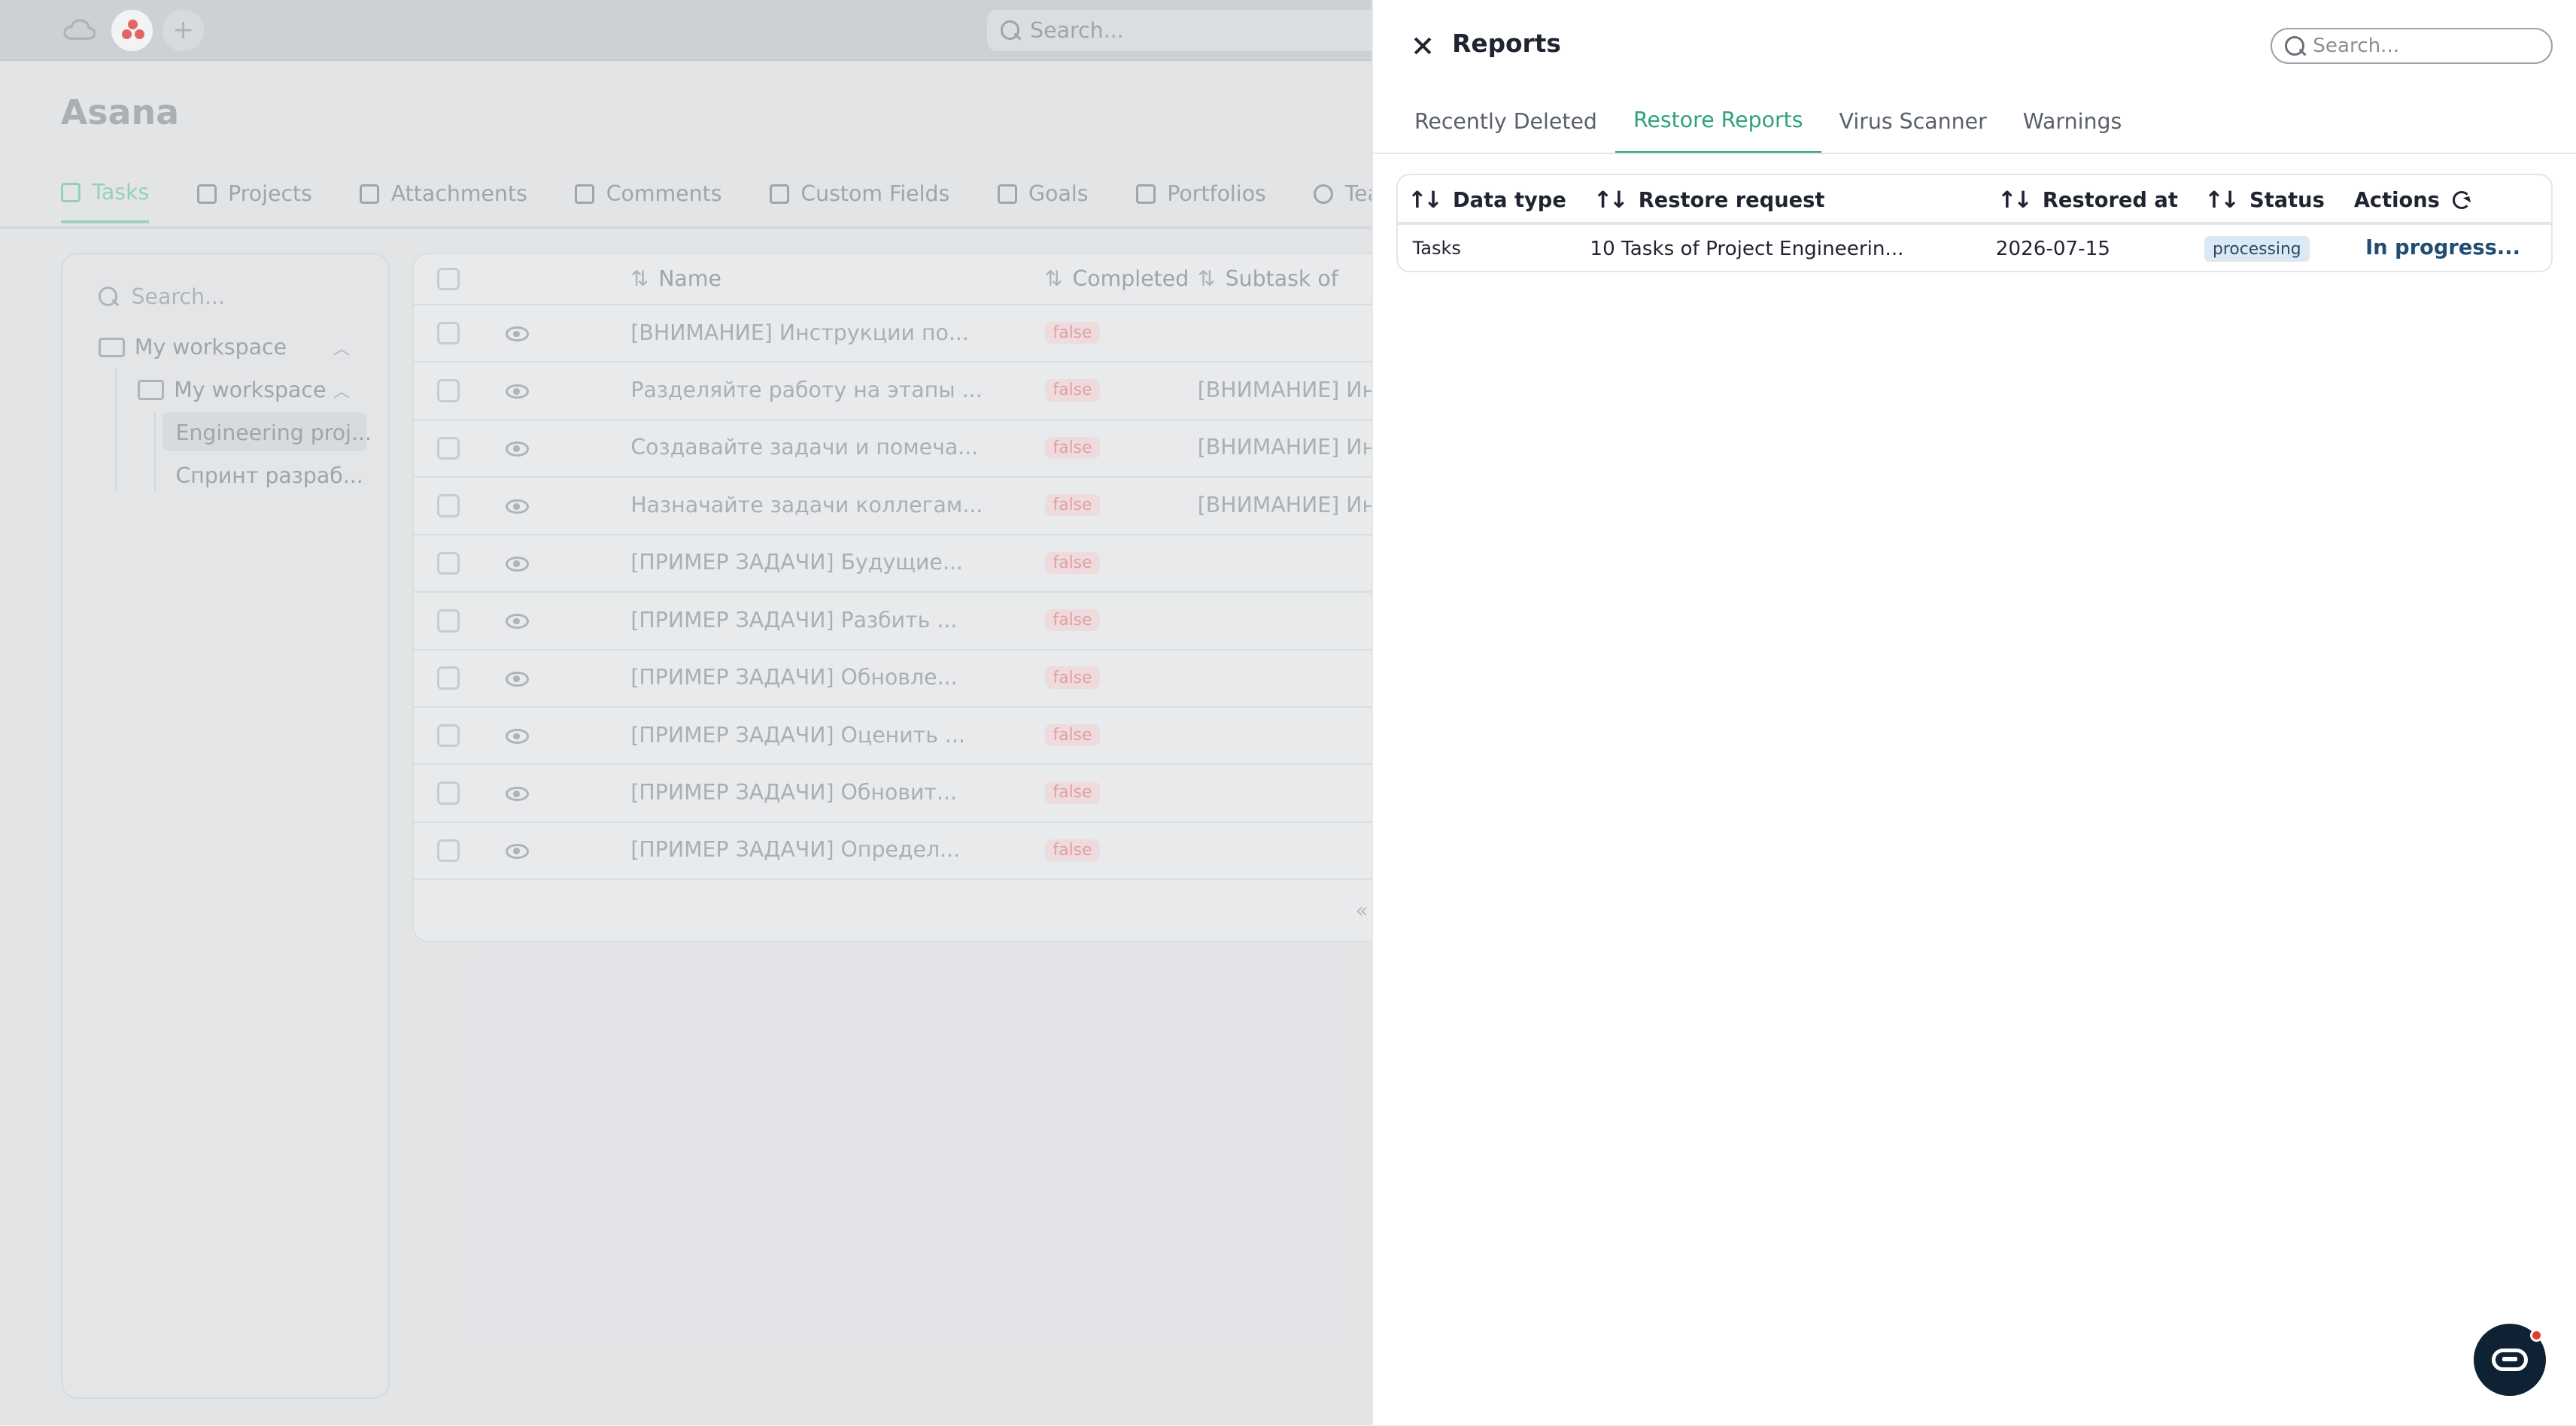 This screenshot has width=2576, height=1426. I want to click on chat-icon, so click(2510, 1360).